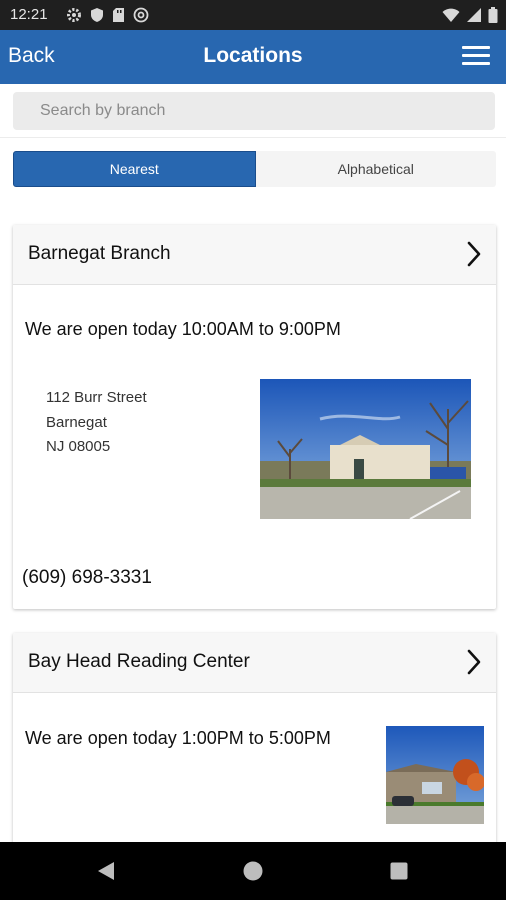 Image resolution: width=506 pixels, height=900 pixels. Describe the element at coordinates (474, 15) in the screenshot. I see `signal-icon` at that location.